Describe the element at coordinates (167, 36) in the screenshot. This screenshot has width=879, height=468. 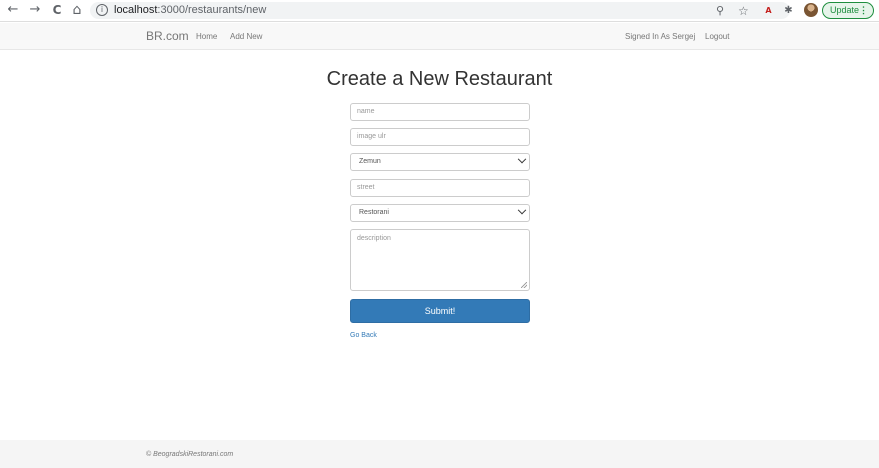
I see `brand-link: BR.com` at that location.